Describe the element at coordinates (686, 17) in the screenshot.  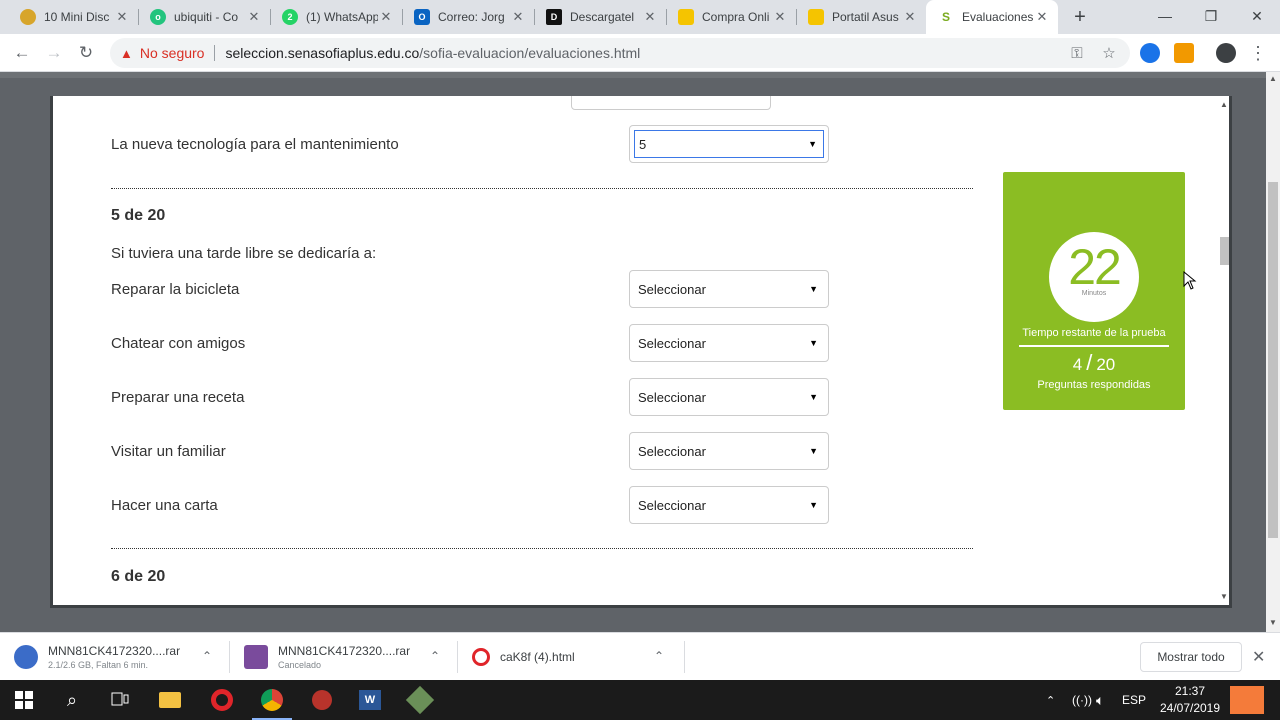
I see `store-icon` at that location.